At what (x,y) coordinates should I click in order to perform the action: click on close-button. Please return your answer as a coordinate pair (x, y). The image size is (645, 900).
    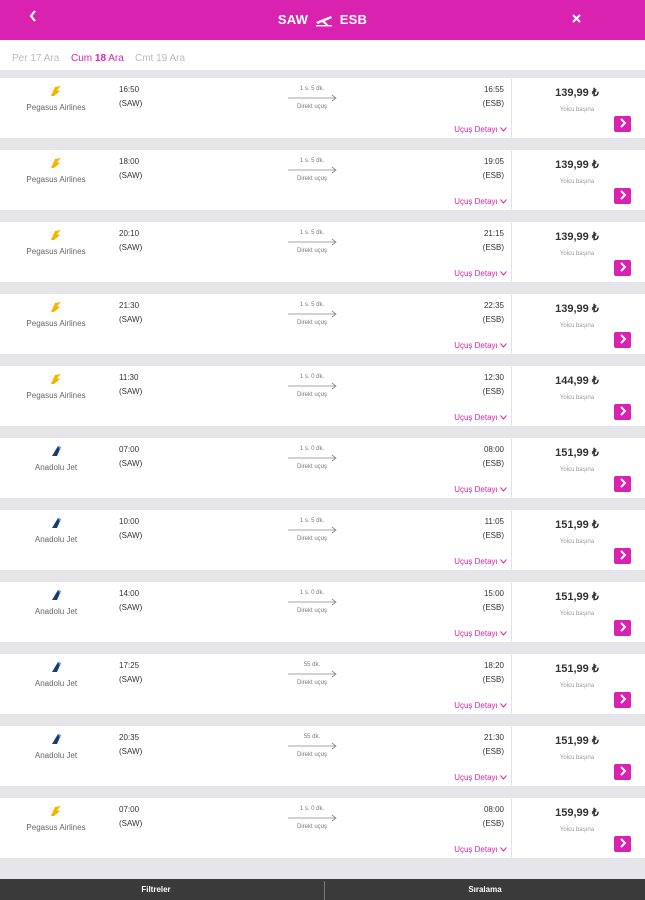
    Looking at the image, I should click on (576, 18).